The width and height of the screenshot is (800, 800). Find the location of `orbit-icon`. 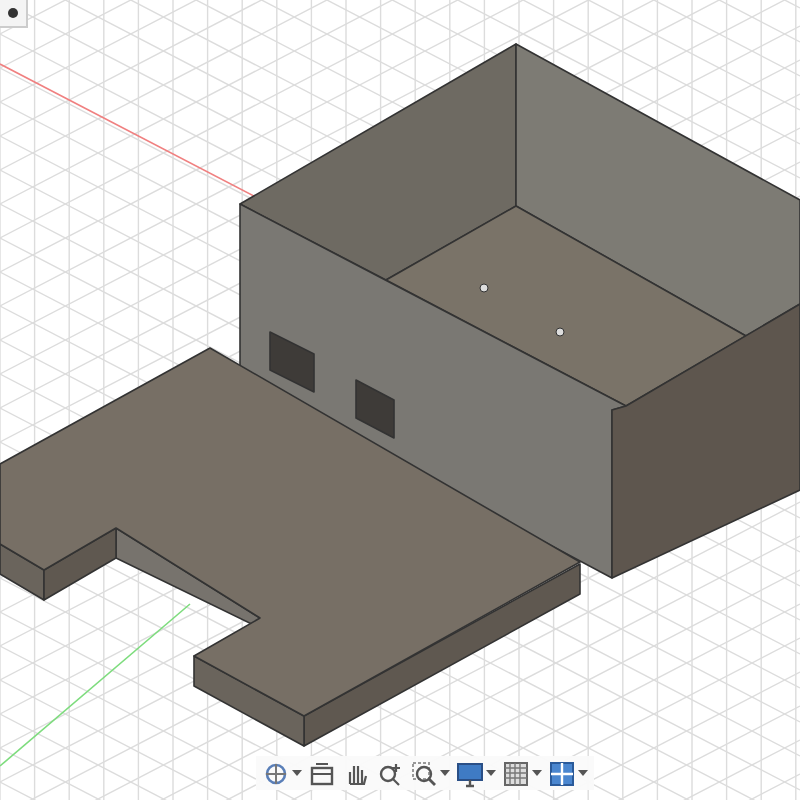

orbit-icon is located at coordinates (276, 773).